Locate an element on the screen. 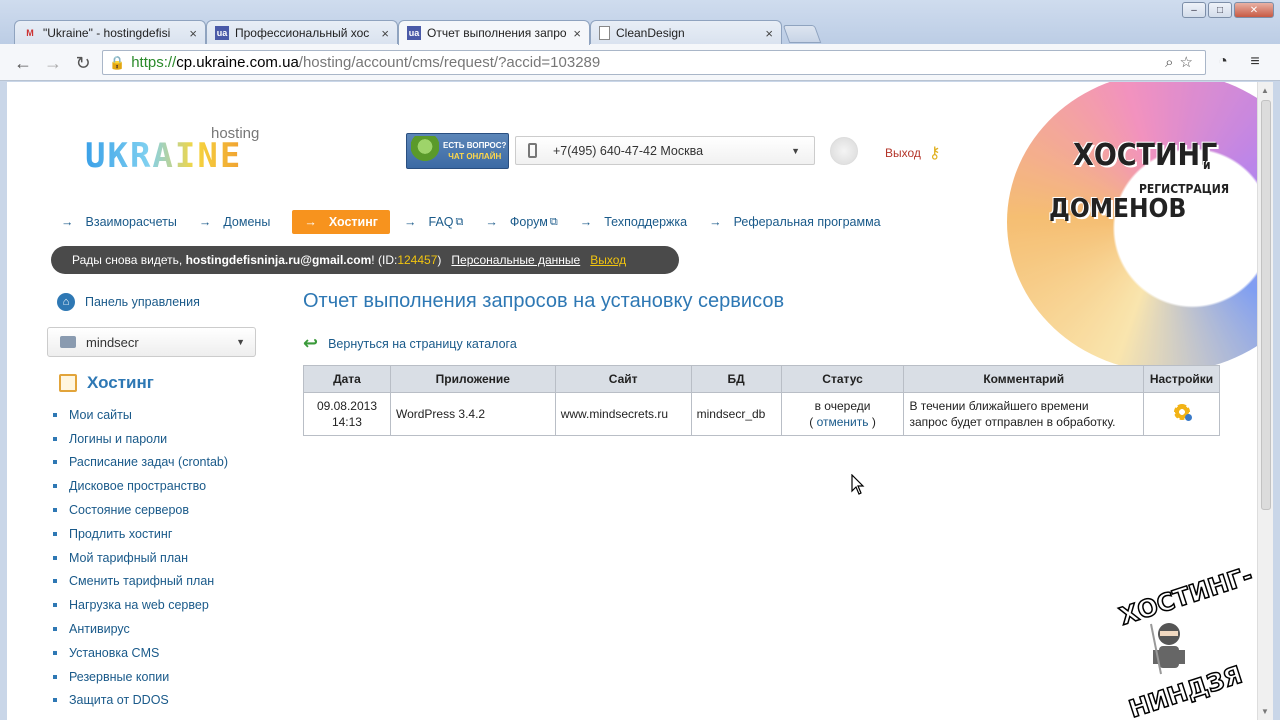 The width and height of the screenshot is (1280, 720). sidebar-item-ddos: Защита от DDOS is located at coordinates (140, 701).